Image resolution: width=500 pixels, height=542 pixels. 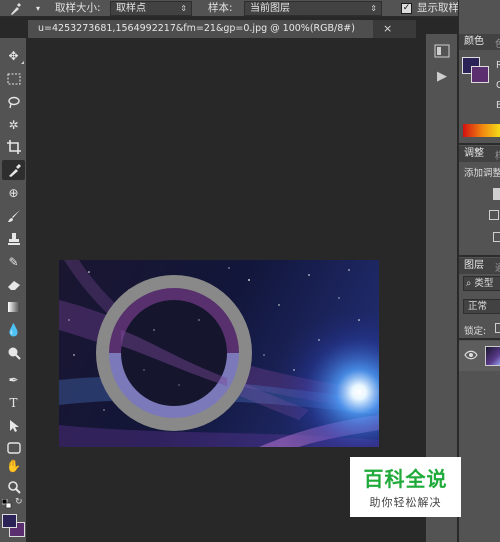 What do you see at coordinates (13, 285) in the screenshot?
I see `eraser-tool-icon` at bounding box center [13, 285].